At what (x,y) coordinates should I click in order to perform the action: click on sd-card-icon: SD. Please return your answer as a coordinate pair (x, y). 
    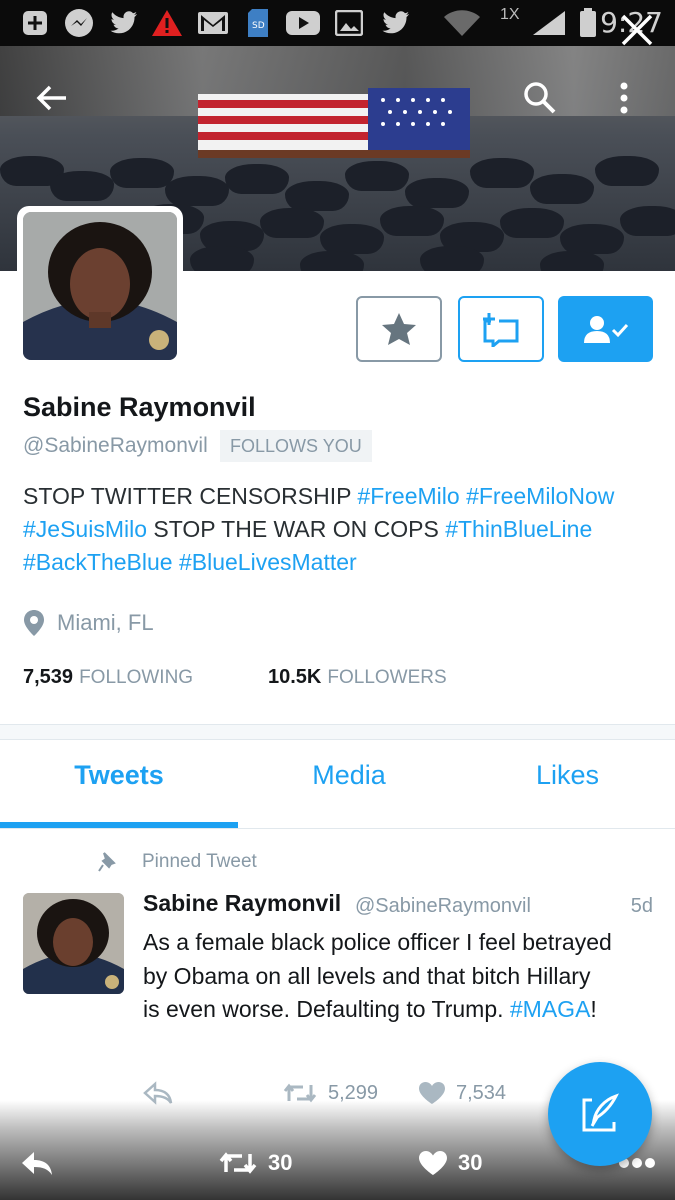
    Looking at the image, I should click on (258, 23).